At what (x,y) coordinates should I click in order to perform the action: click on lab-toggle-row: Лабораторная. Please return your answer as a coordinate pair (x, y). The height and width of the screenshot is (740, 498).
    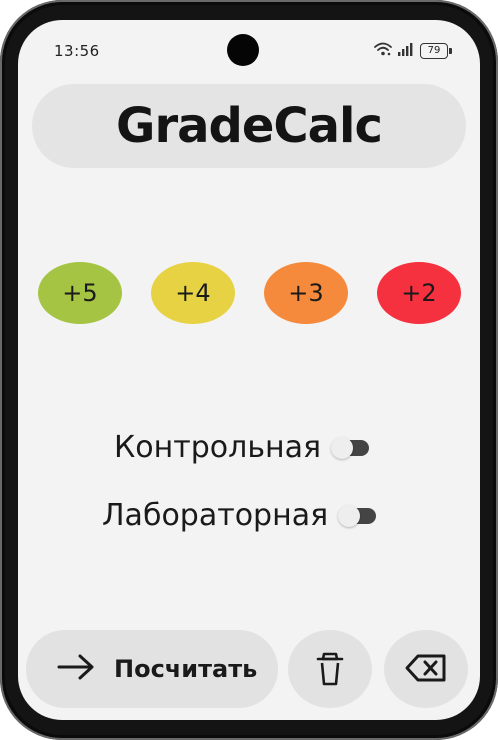
    Looking at the image, I should click on (239, 515).